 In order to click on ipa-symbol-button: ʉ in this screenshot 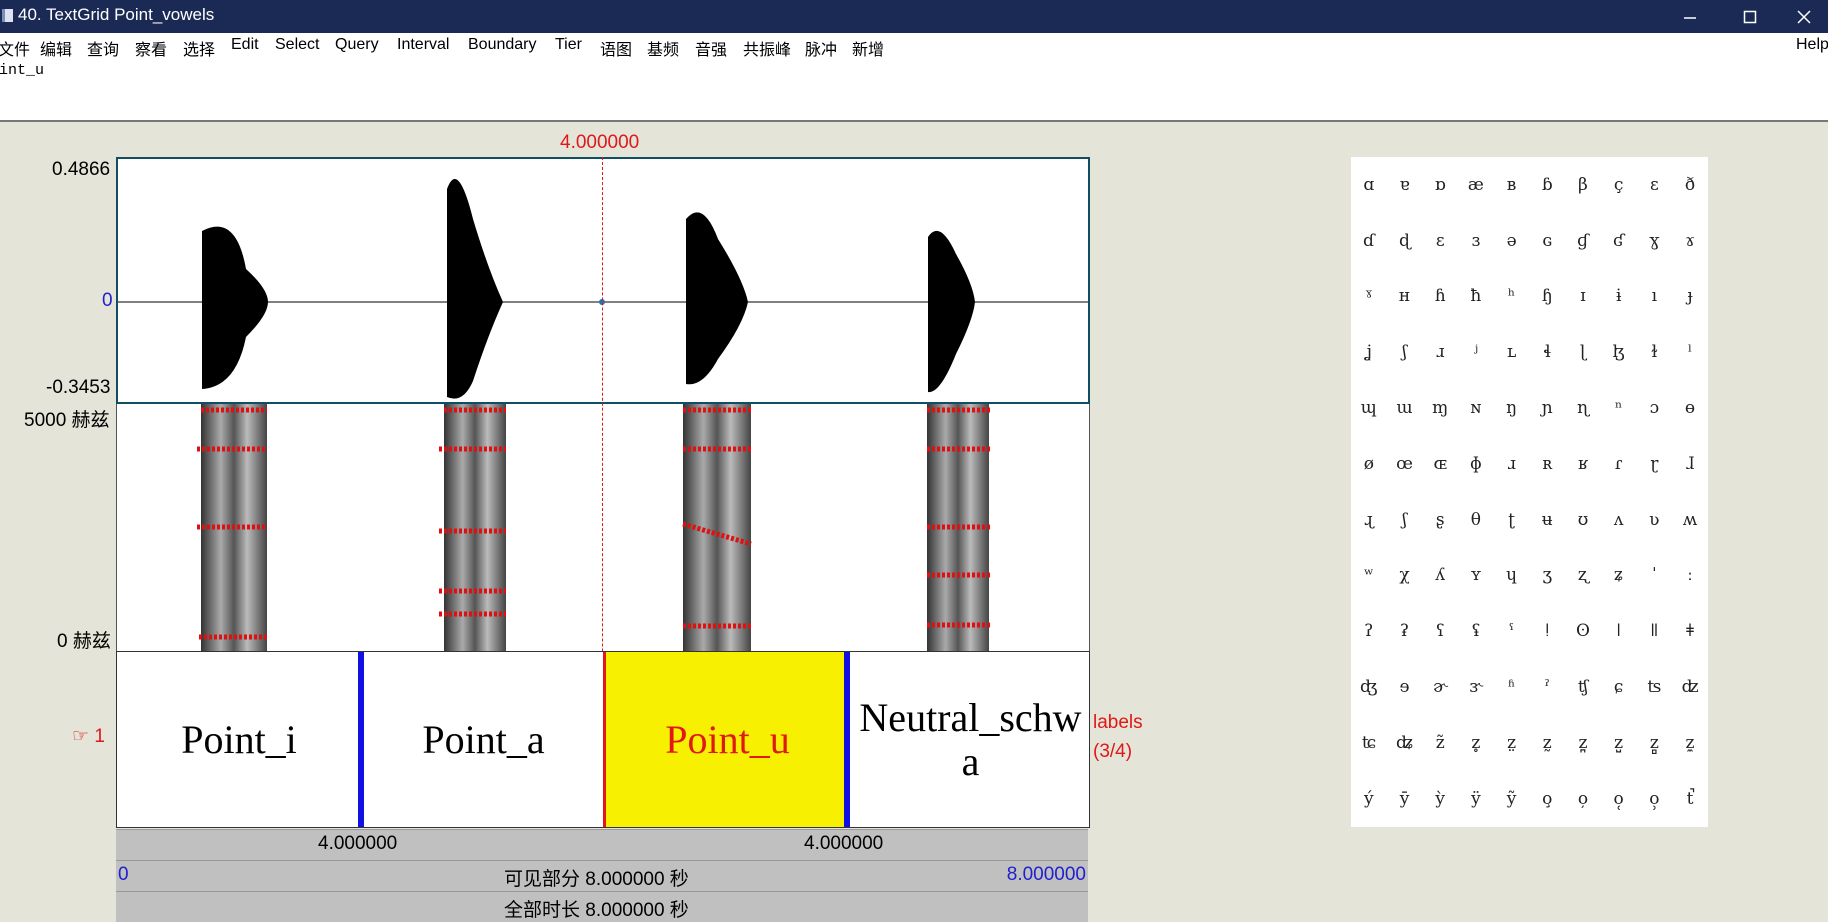, I will do `click(1547, 520)`.